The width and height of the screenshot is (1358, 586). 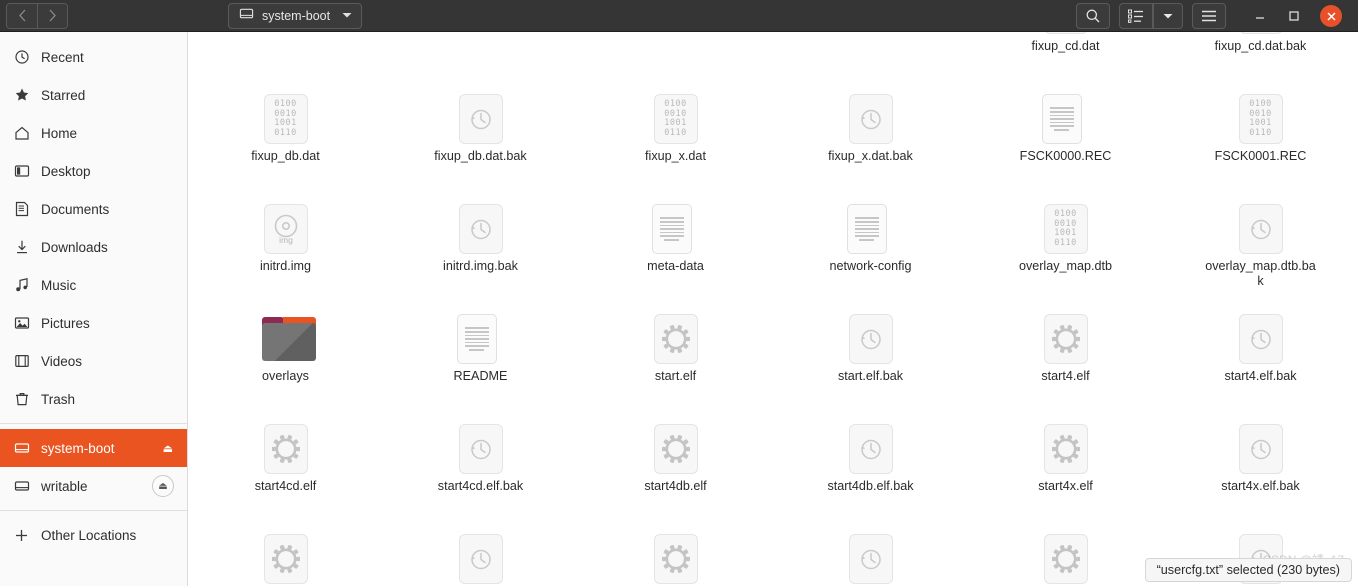 I want to click on sidebar-item-label: Recent, so click(x=62, y=57).